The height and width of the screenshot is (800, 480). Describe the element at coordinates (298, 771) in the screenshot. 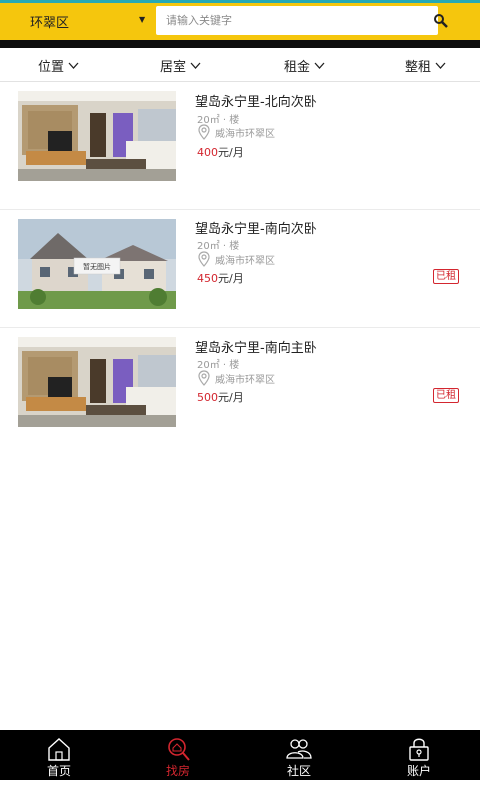

I see `nav-label: 社区` at that location.